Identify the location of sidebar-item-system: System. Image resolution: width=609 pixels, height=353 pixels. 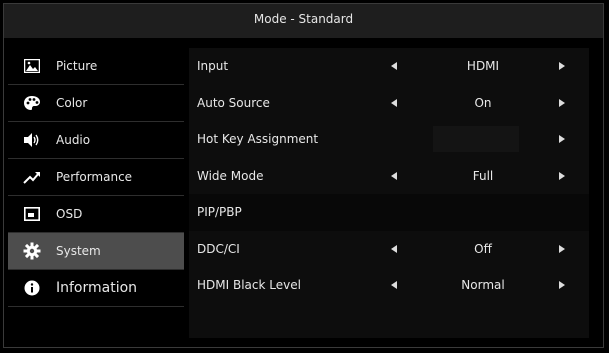
(96, 251).